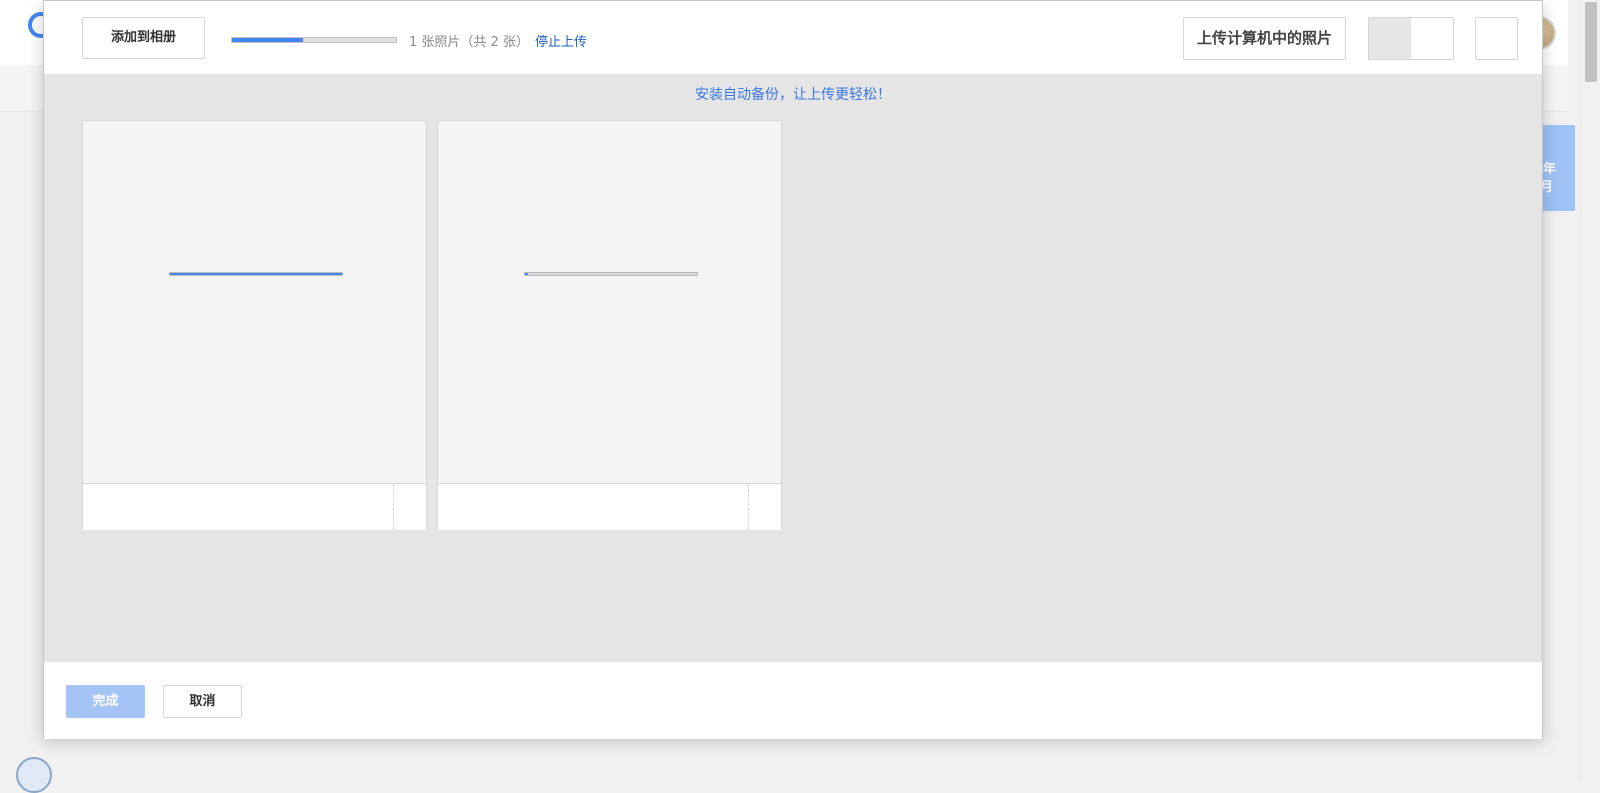 The height and width of the screenshot is (793, 1600). What do you see at coordinates (469, 42) in the screenshot?
I see `upload-progress-text: 1 张照片（共 2 张）` at bounding box center [469, 42].